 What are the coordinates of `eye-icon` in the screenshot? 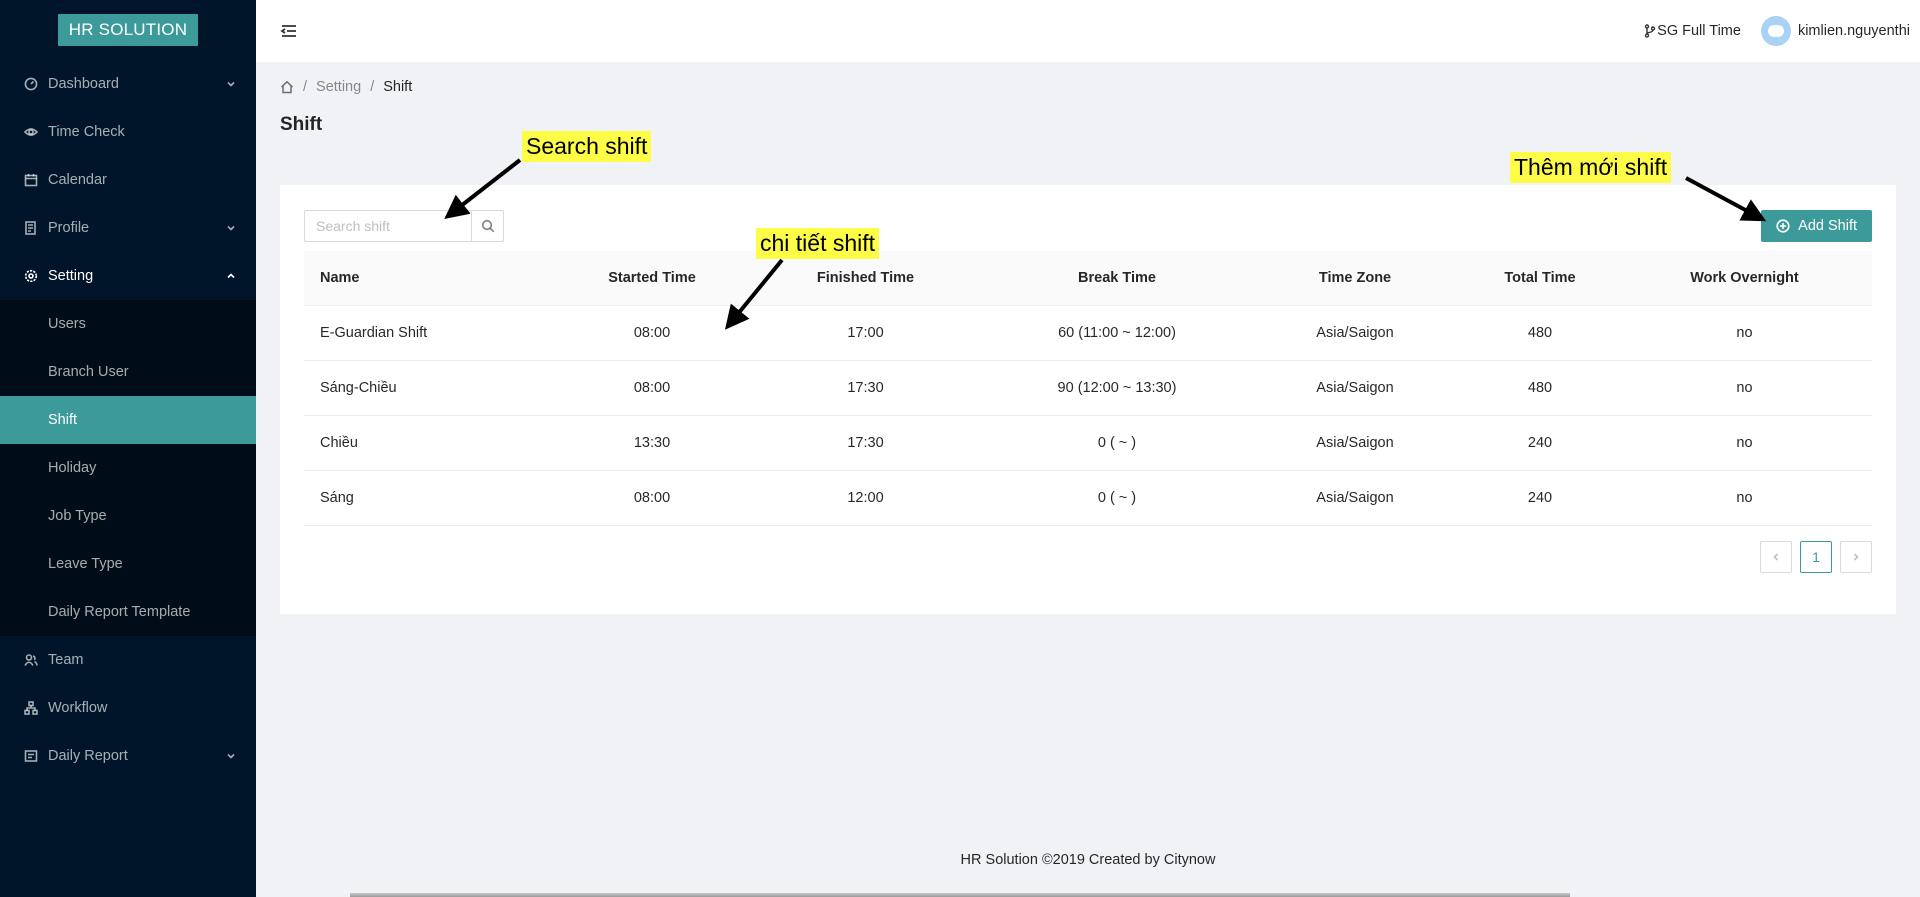 It's located at (31, 132).